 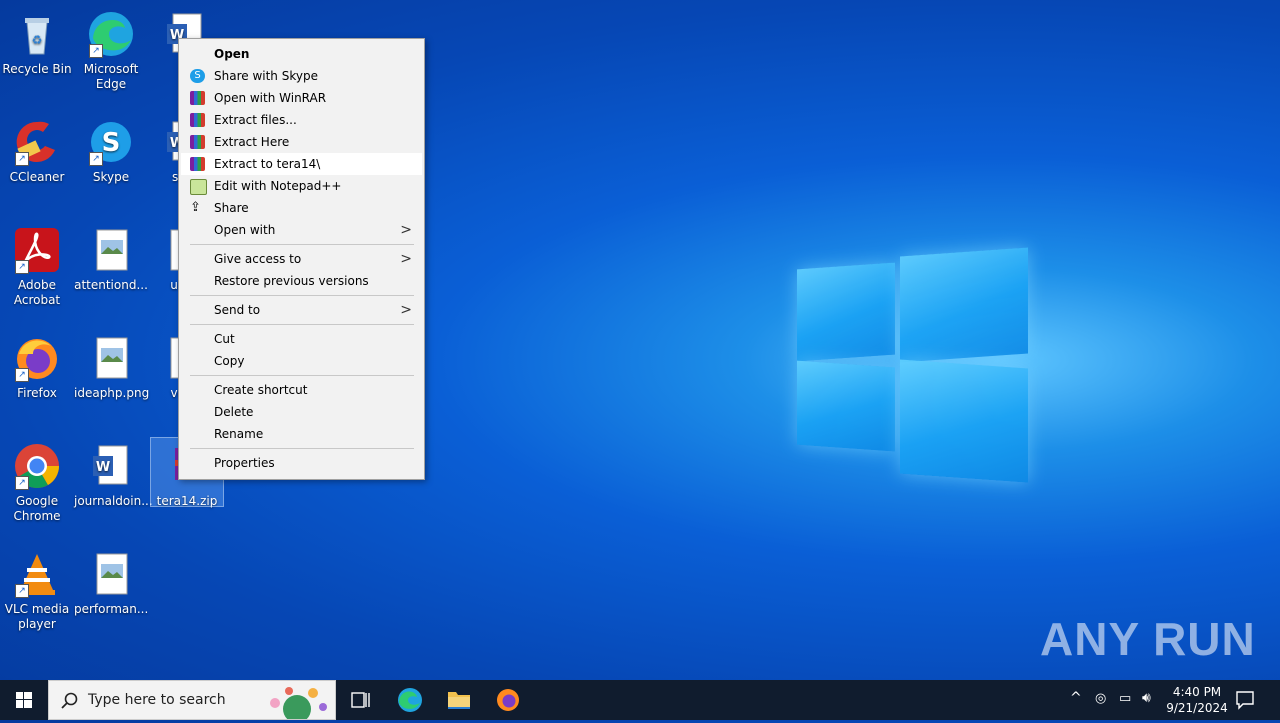 I want to click on clock: 4:40 PM 9/21/2024, so click(x=1197, y=700).